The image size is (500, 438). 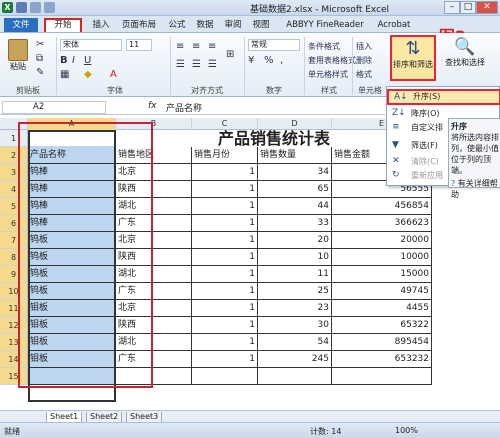 I want to click on delete-cells-button: 删除, so click(x=364, y=60).